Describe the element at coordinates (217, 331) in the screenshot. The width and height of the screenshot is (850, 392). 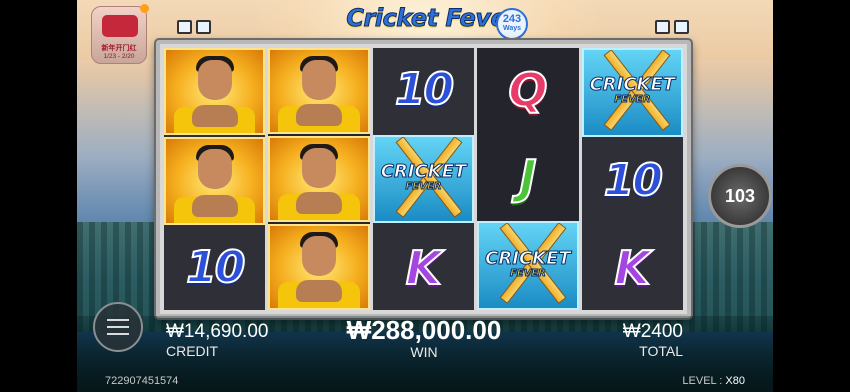
I see `credit-value: ₩14,690.00` at that location.